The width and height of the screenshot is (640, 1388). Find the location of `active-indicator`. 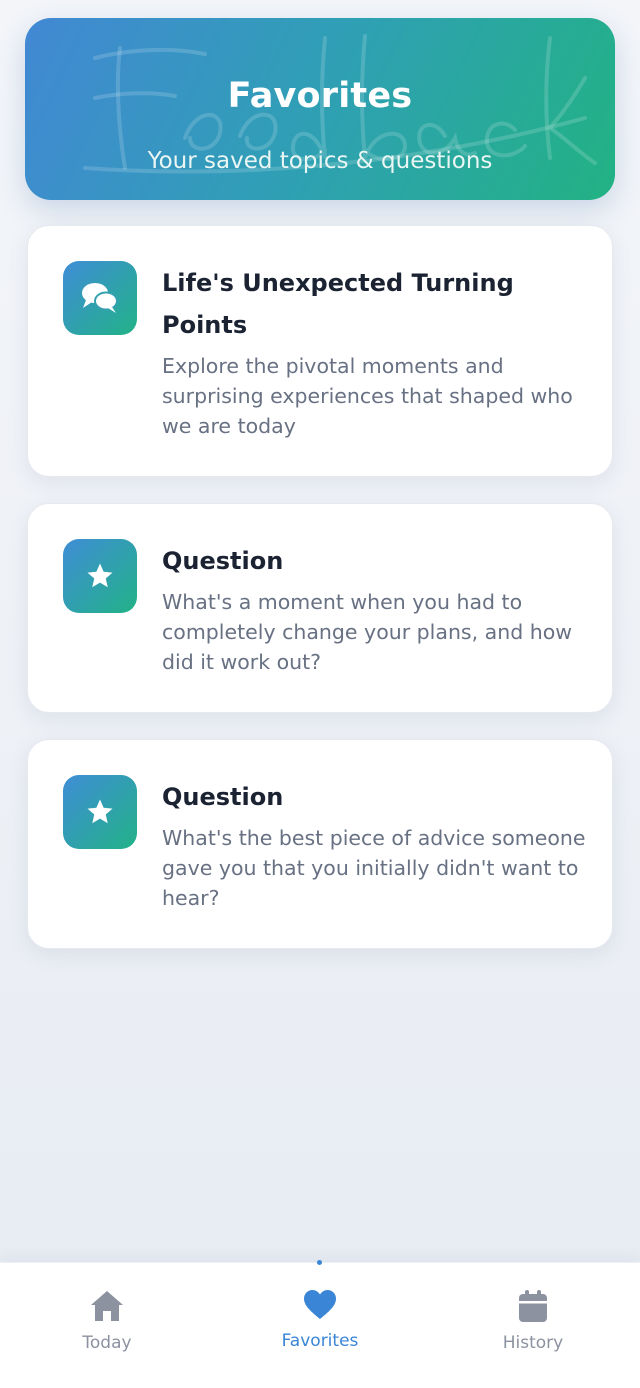

active-indicator is located at coordinates (319, 1262).